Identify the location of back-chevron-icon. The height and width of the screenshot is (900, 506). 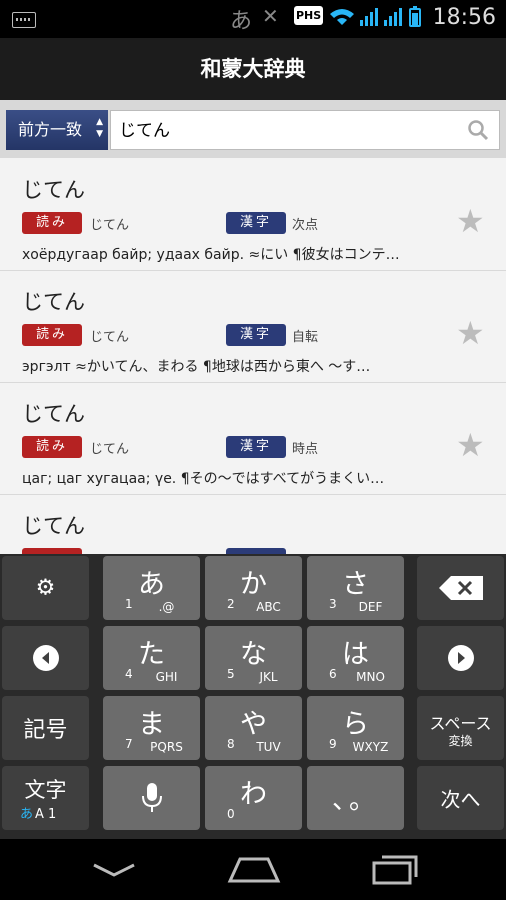
(114, 871).